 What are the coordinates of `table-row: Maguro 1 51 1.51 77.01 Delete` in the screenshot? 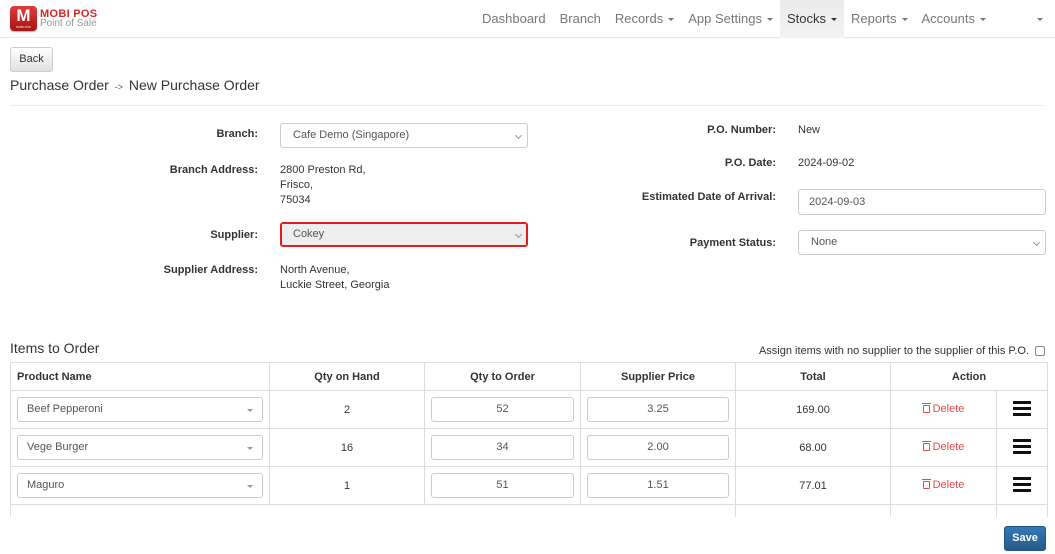 It's located at (529, 485).